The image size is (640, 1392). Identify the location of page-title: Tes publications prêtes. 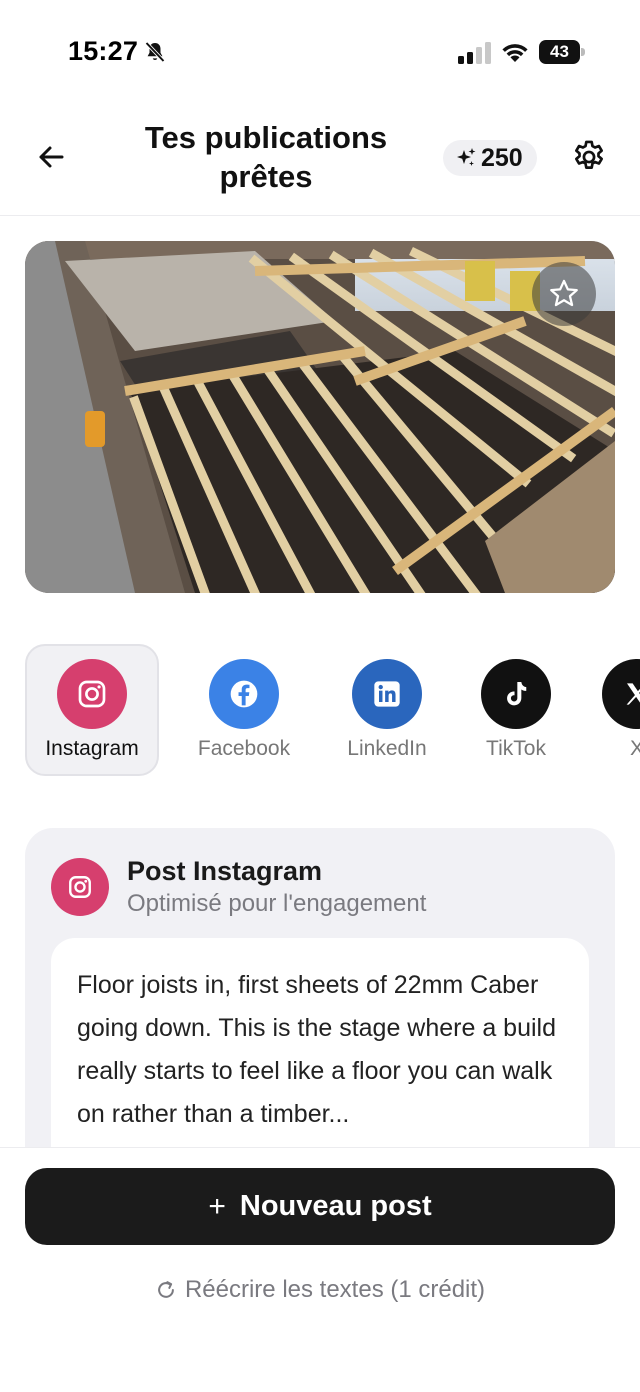
(266, 157).